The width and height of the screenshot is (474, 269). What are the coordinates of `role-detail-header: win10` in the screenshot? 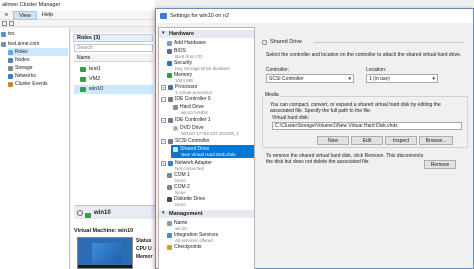 It's located at (114, 212).